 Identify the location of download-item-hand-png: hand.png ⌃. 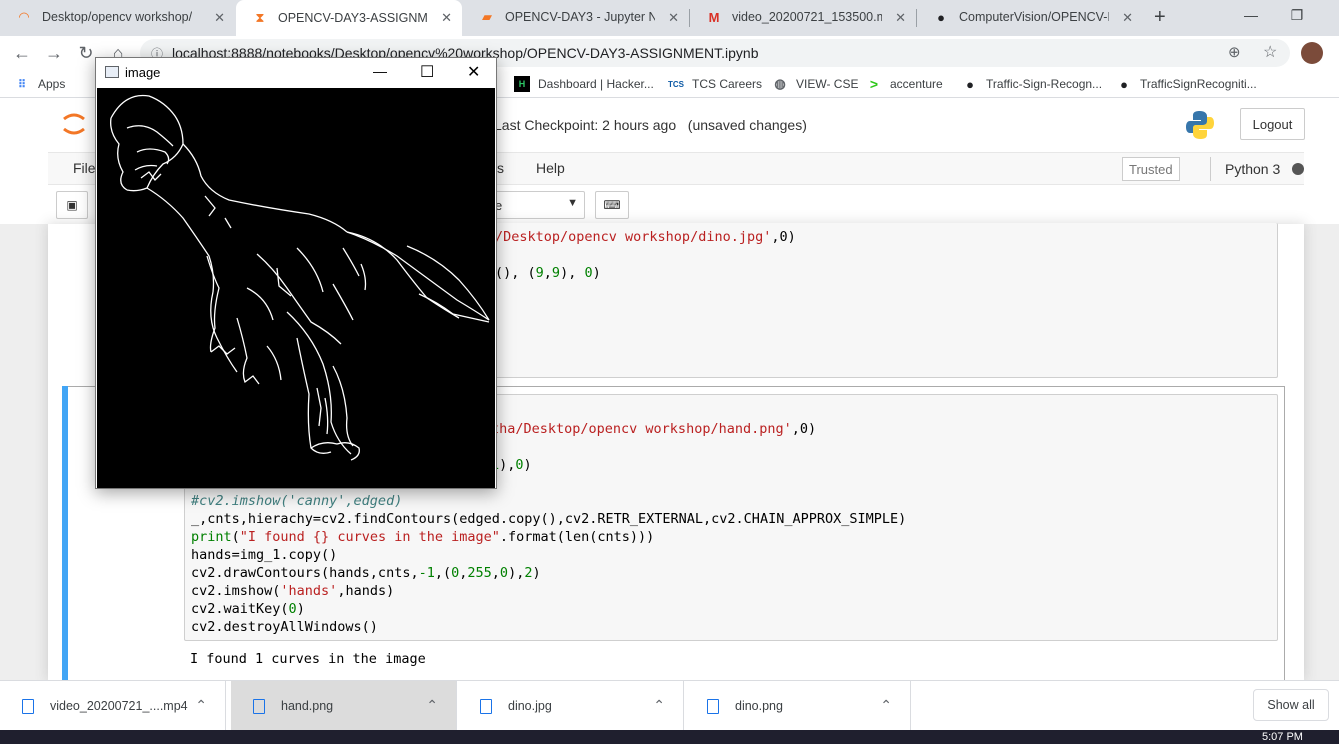
(344, 706).